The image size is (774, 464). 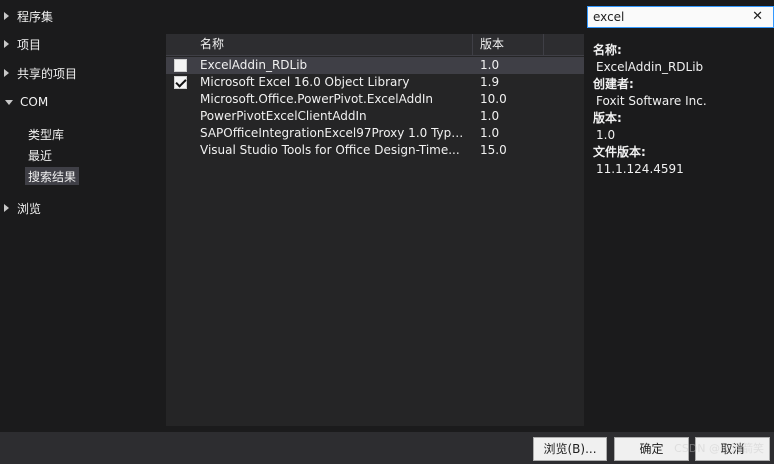 What do you see at coordinates (757, 17) in the screenshot?
I see `close-icon: ✕` at bounding box center [757, 17].